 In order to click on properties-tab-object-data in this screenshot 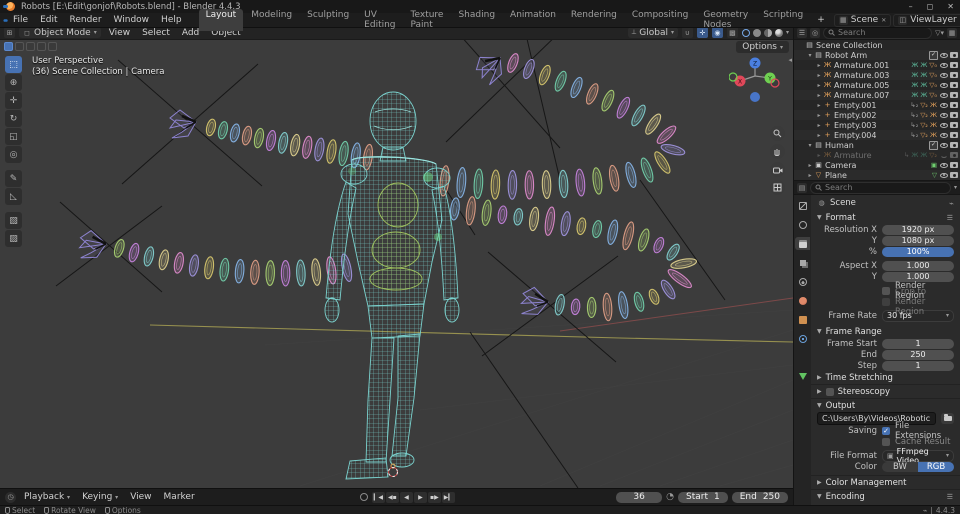, I will do `click(802, 376)`.